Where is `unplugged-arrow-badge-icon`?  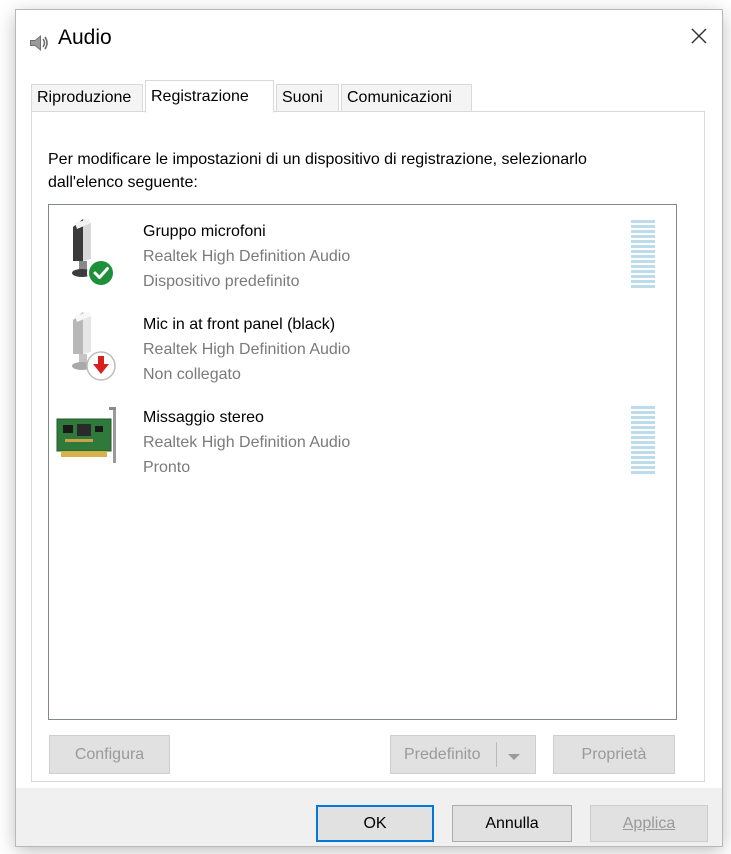
unplugged-arrow-badge-icon is located at coordinates (101, 366).